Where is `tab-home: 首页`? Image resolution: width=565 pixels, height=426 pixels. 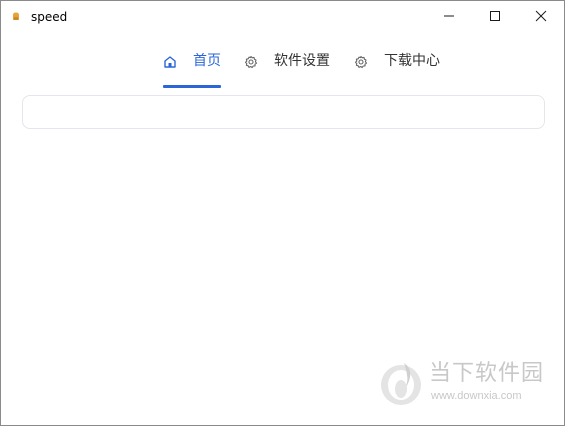 tab-home: 首页 is located at coordinates (193, 67).